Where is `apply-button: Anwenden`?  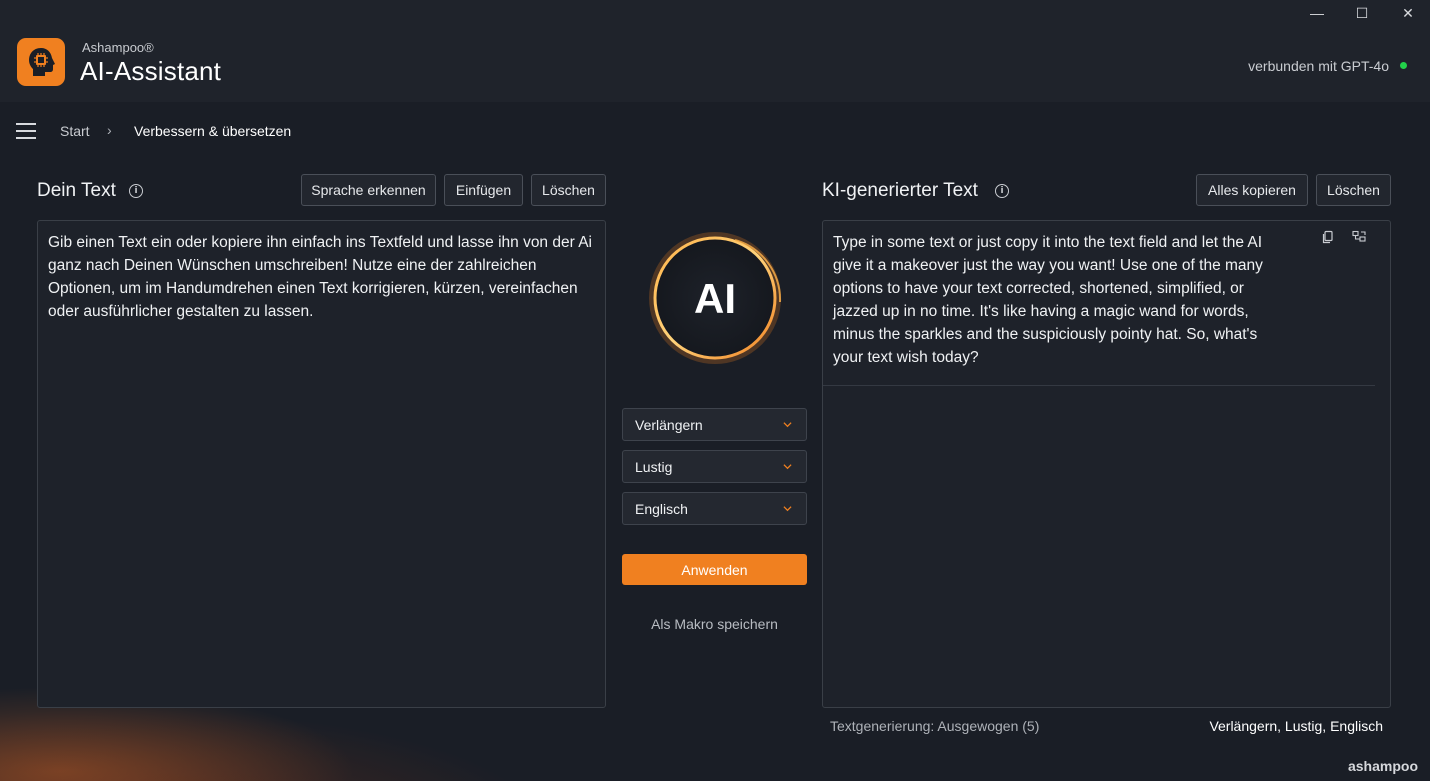 apply-button: Anwenden is located at coordinates (714, 569).